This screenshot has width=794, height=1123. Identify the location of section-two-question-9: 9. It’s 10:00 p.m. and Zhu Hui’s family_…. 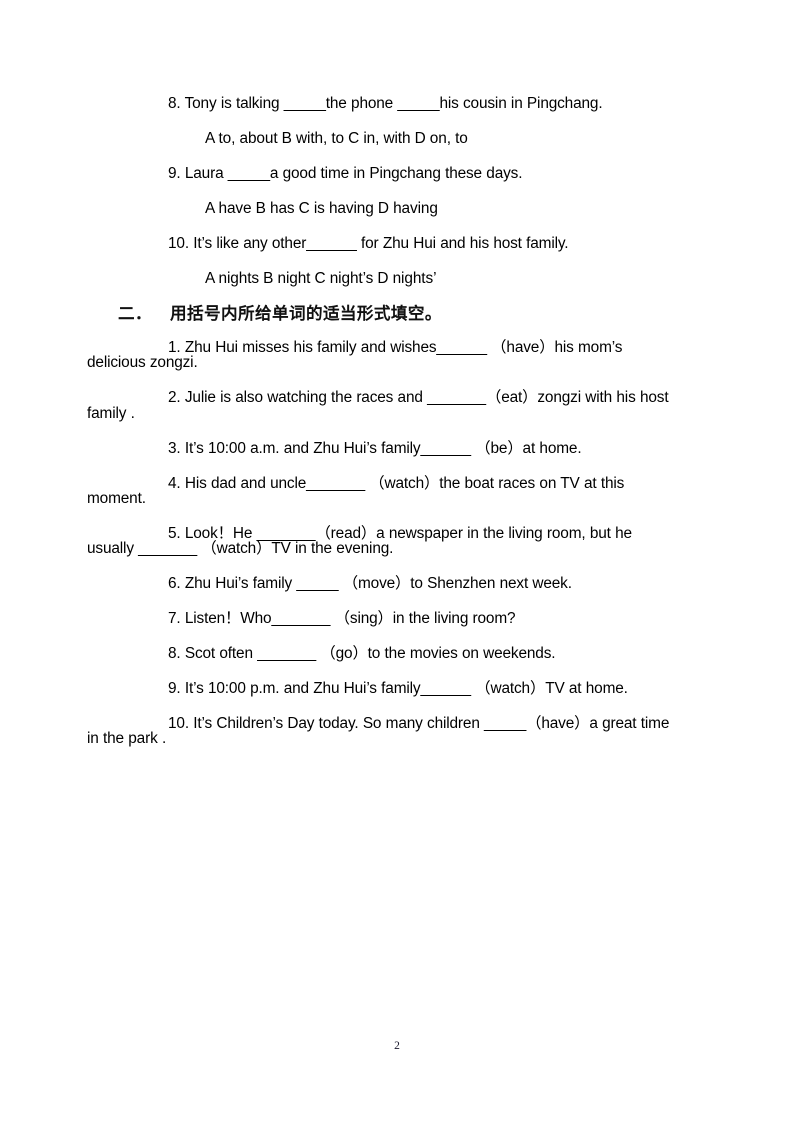
(398, 688).